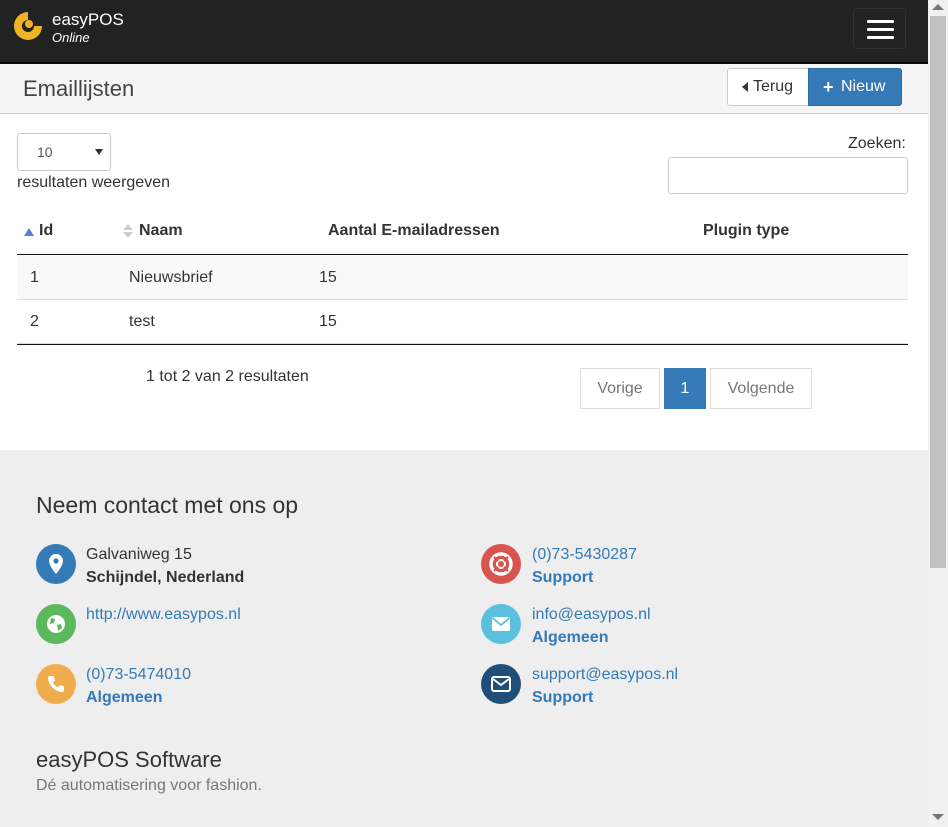 Image resolution: width=948 pixels, height=827 pixels. I want to click on caret-left-icon, so click(745, 87).